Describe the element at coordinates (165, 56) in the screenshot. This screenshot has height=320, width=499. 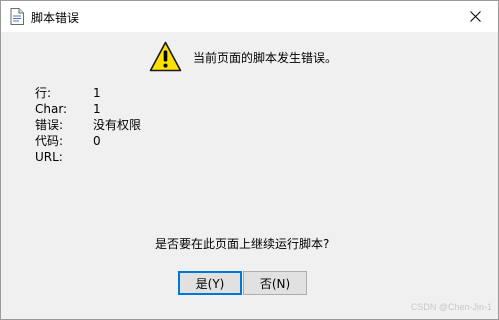
I see `warning-icon` at that location.